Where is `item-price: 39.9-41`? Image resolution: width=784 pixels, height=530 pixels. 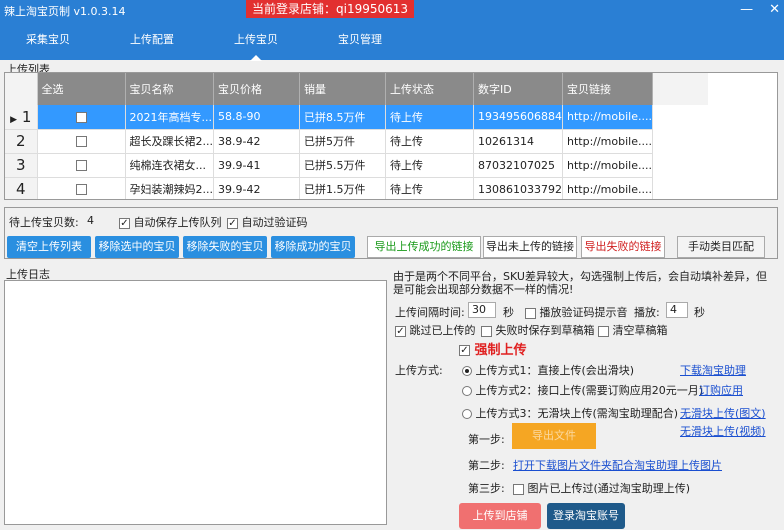 item-price: 39.9-41 is located at coordinates (256, 165).